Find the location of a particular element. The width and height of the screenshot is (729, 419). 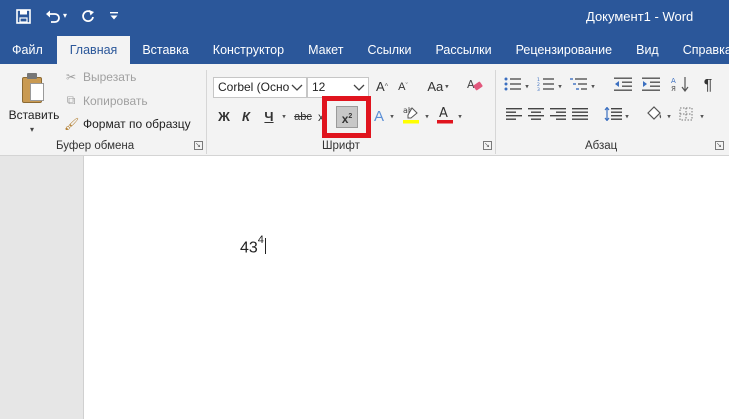

align-center-icon is located at coordinates (536, 116).